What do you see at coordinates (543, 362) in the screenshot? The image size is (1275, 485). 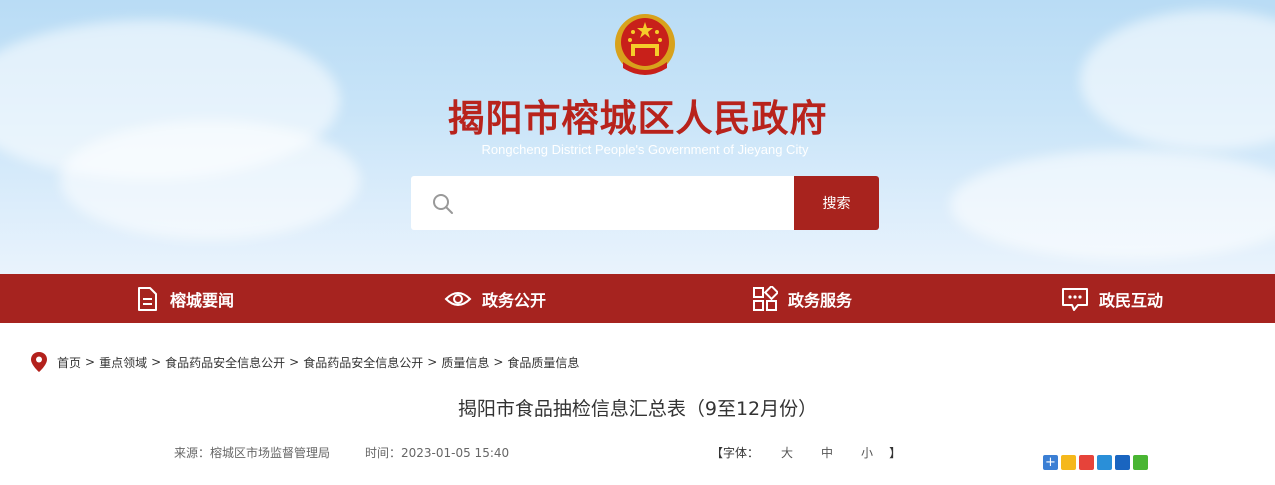 I see `breadcrumb-food-quality-info: 食品质量信息` at bounding box center [543, 362].